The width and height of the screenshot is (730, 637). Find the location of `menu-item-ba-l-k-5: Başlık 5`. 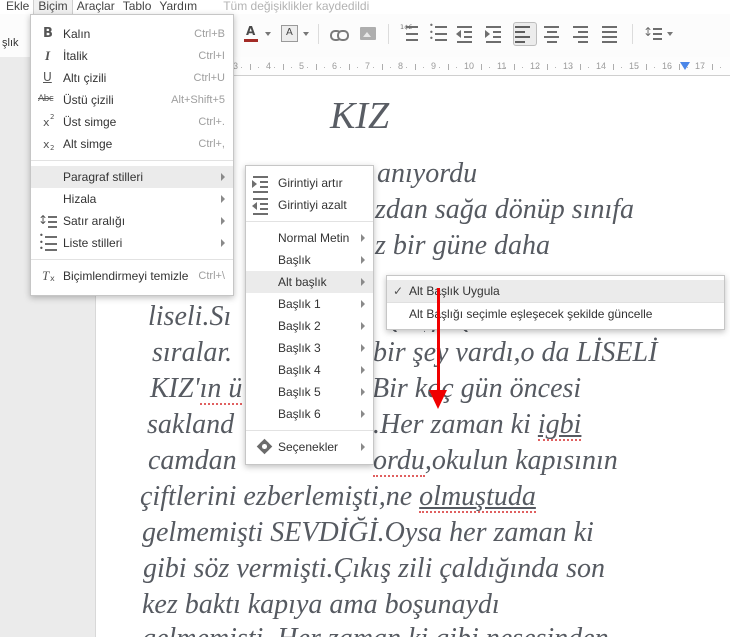

menu-item-ba-l-k-5: Başlık 5 is located at coordinates (309, 392).